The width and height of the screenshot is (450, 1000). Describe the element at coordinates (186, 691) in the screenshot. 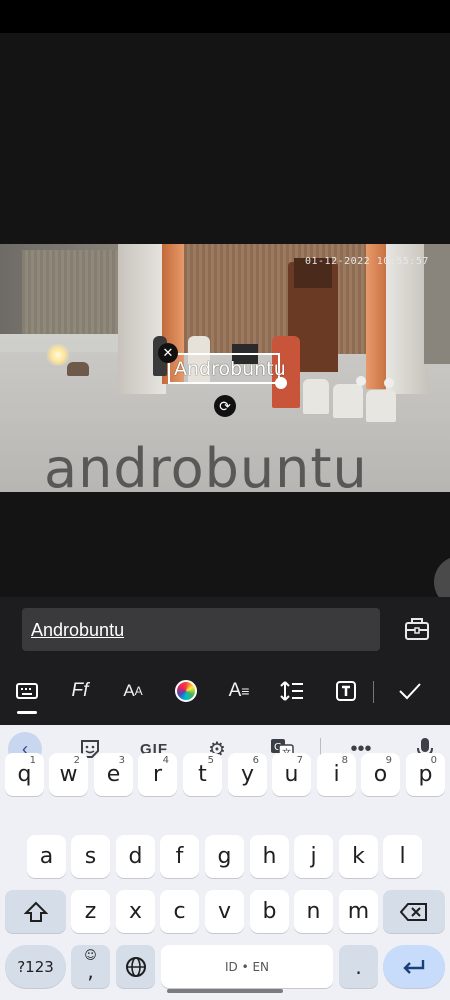

I see `color-wheel-icon` at that location.